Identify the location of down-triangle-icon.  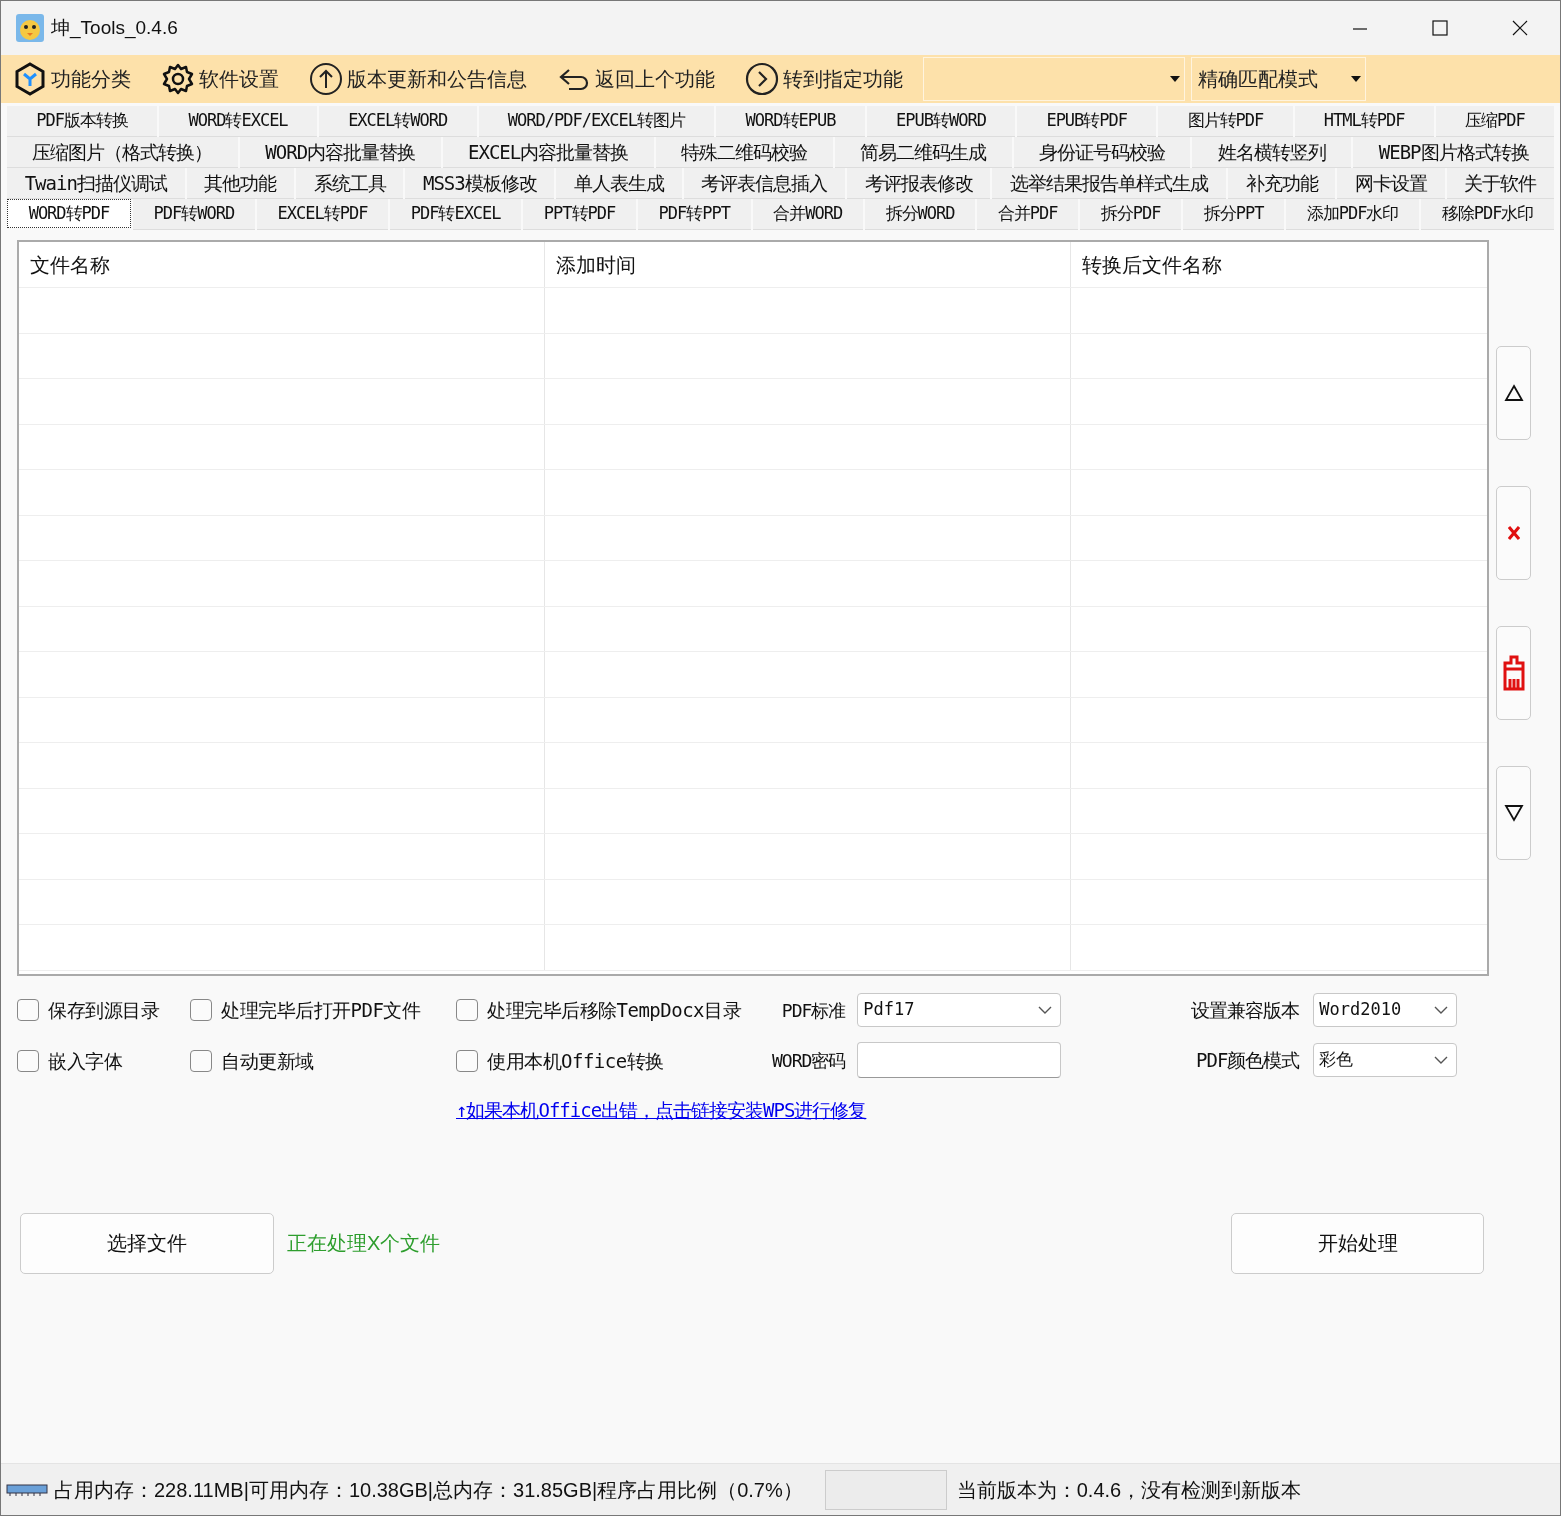
(1513, 813).